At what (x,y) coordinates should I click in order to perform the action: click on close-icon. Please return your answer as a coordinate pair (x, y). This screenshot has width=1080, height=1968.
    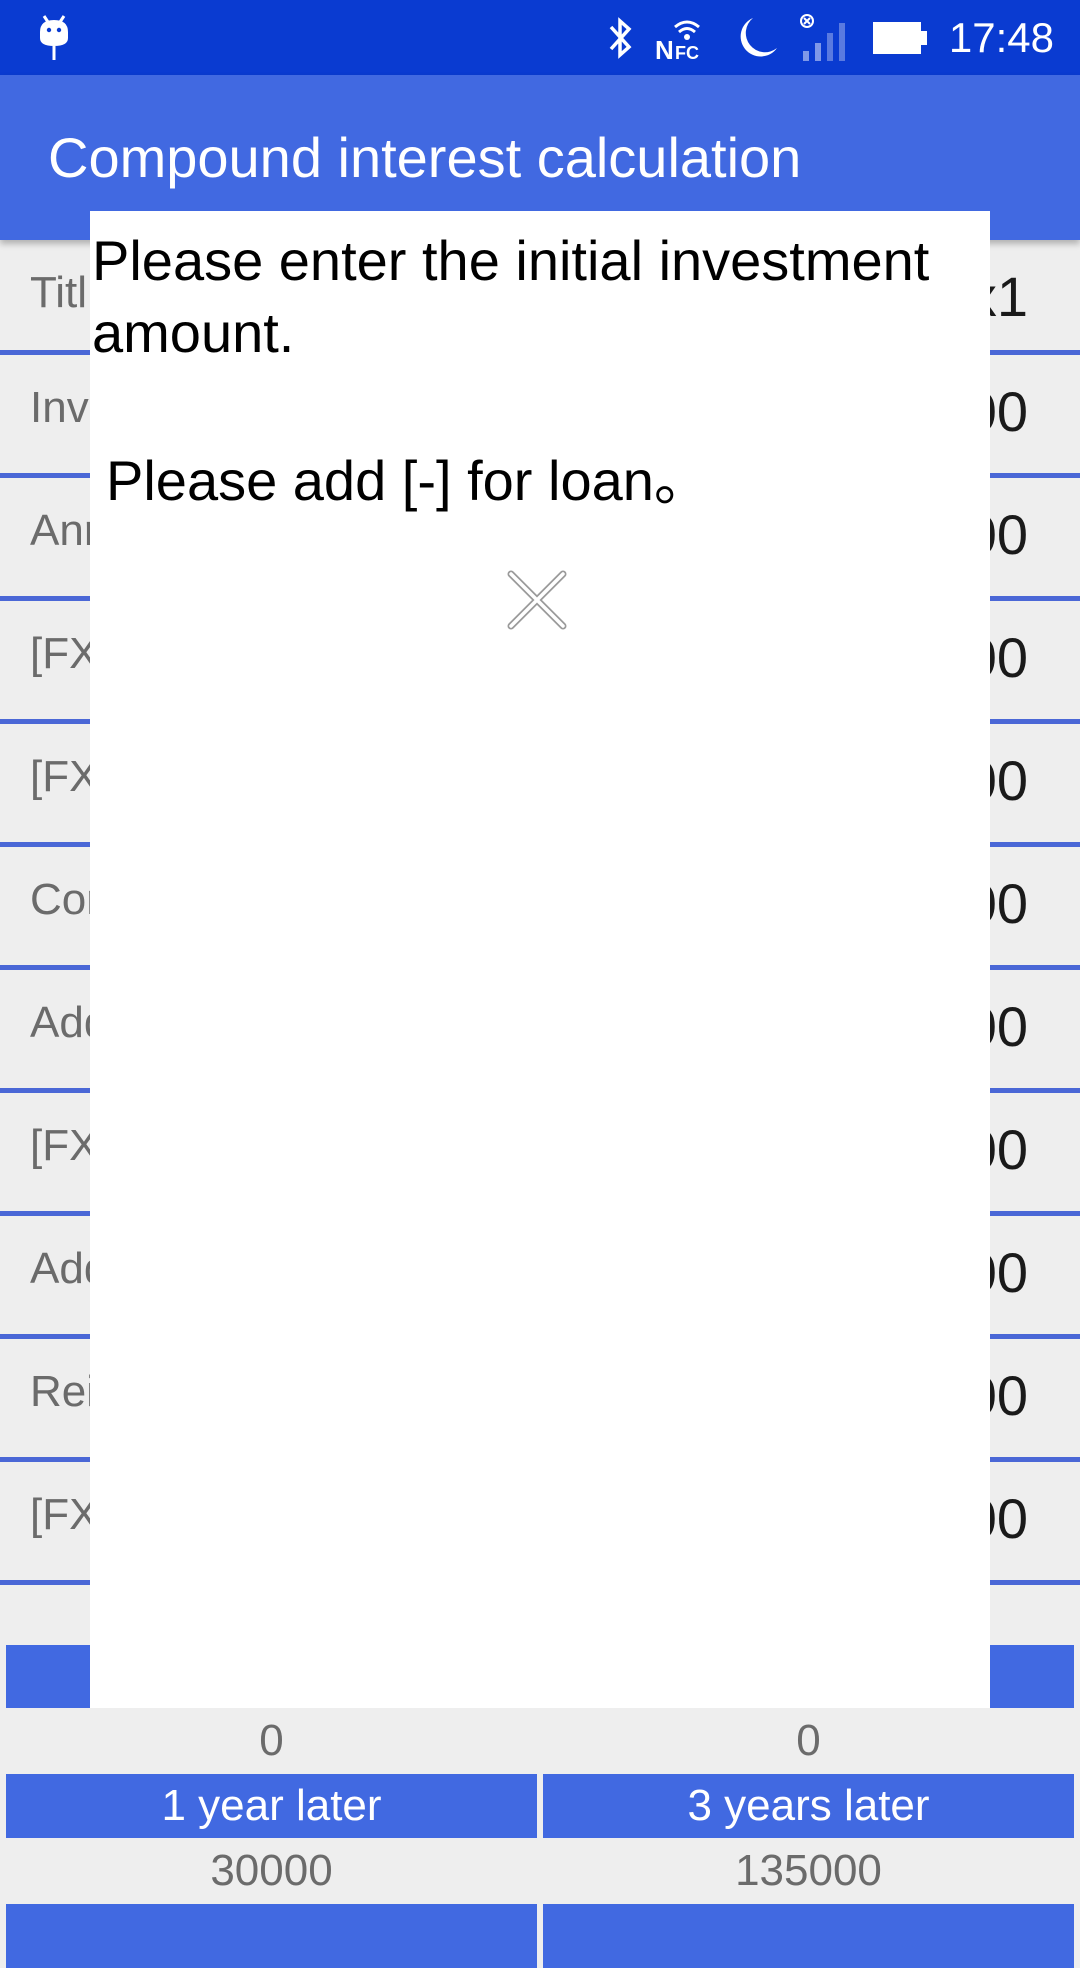
    Looking at the image, I should click on (537, 600).